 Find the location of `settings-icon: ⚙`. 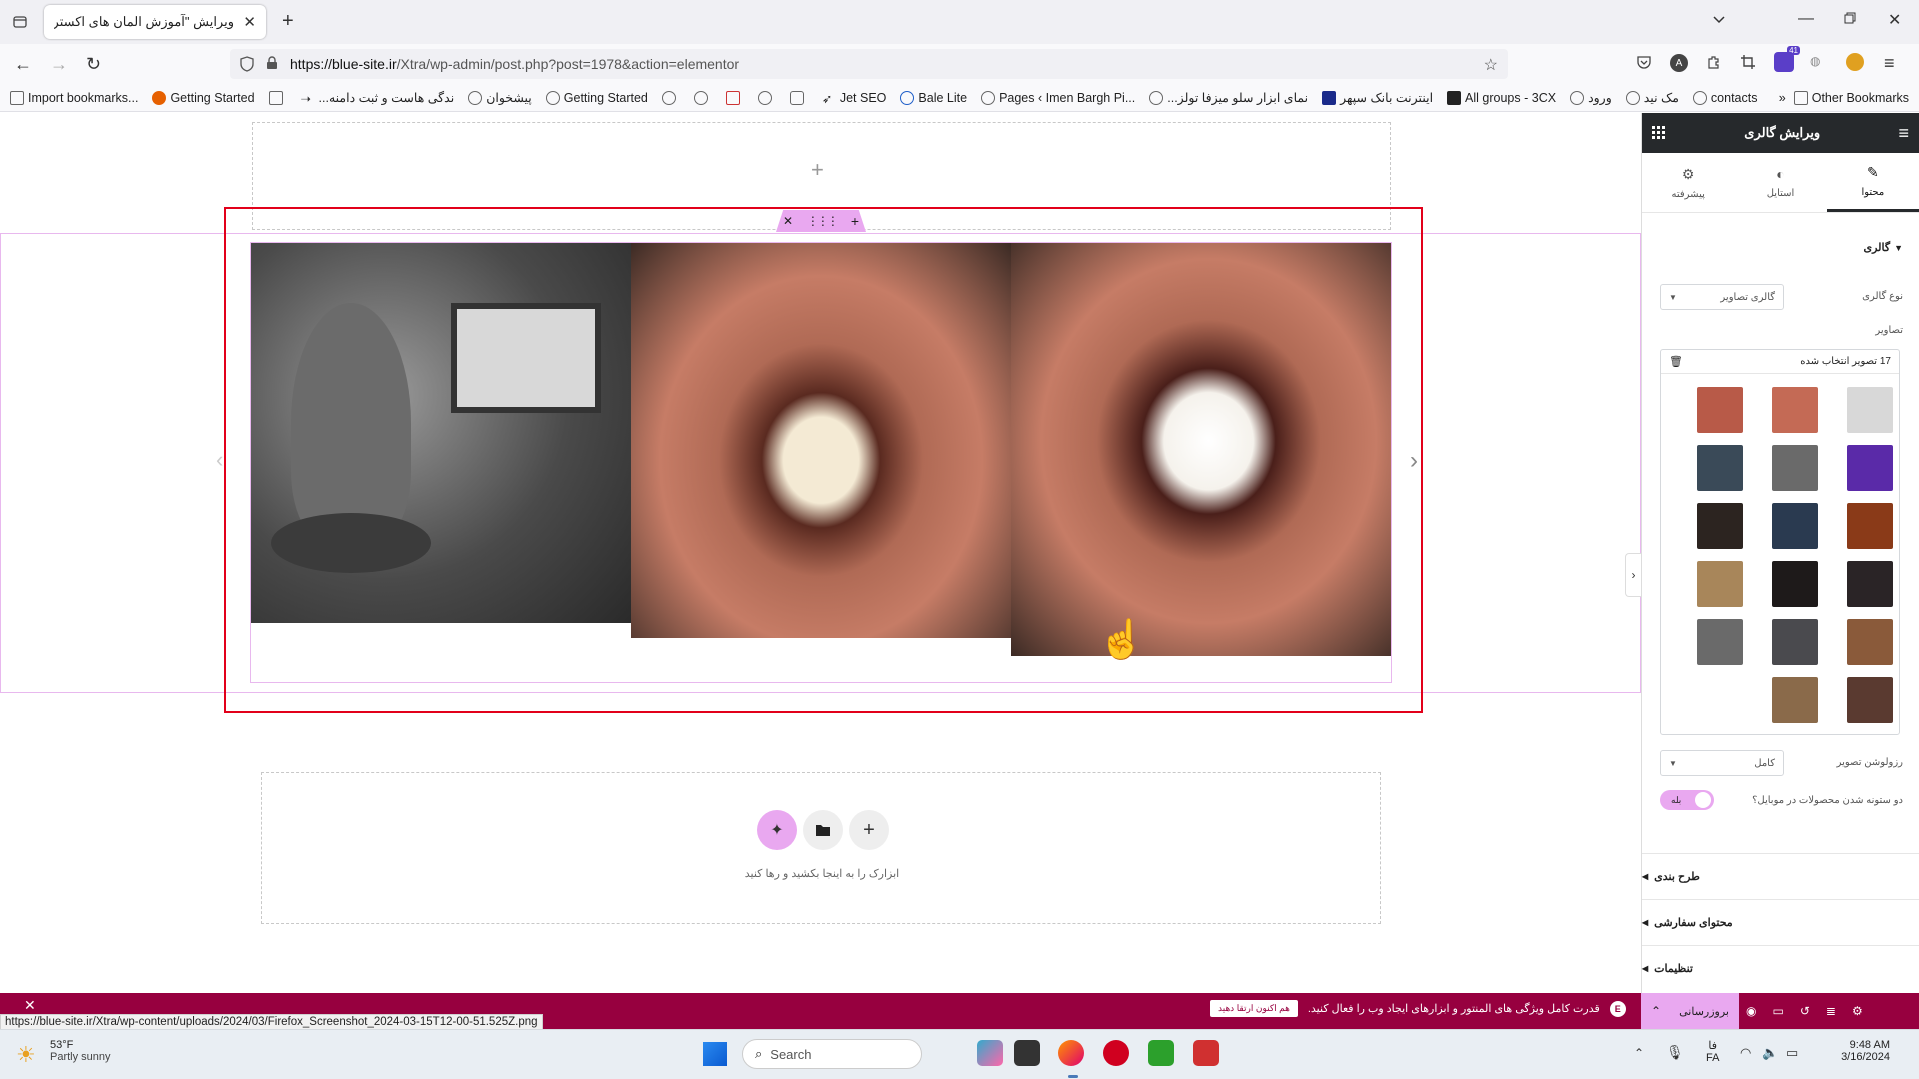

settings-icon: ⚙ is located at coordinates (1857, 1011).